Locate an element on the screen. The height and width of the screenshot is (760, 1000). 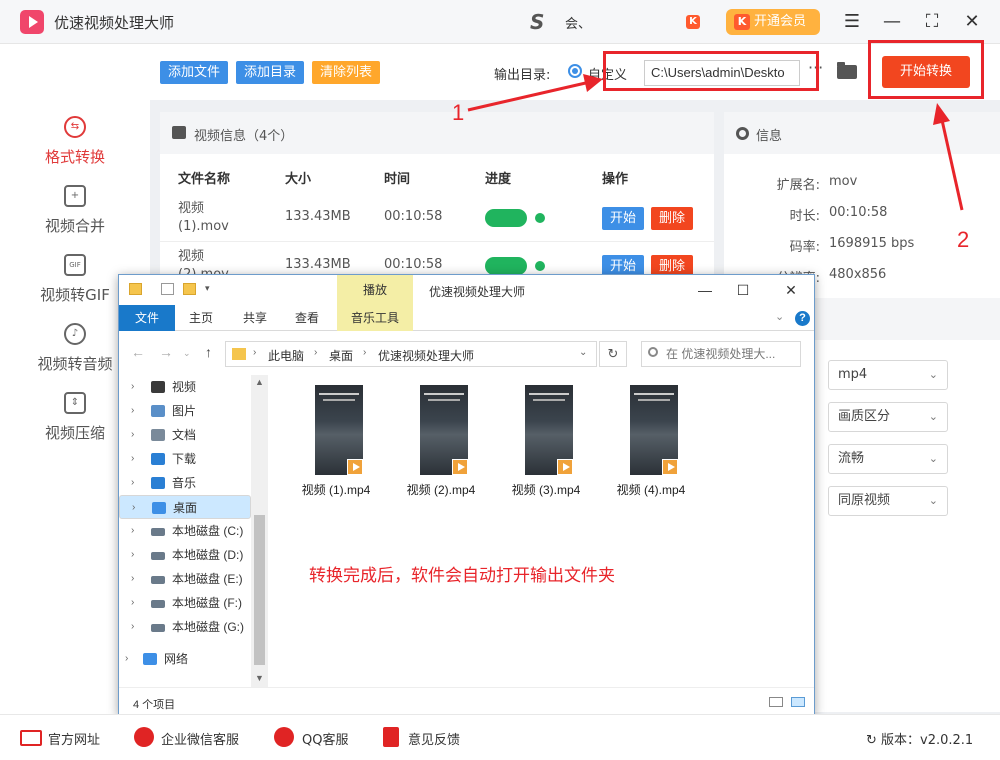
address-bar: › 此电脑 › 桌面 › 优速视频处理大师 ⌄ is located at coordinates (411, 354).